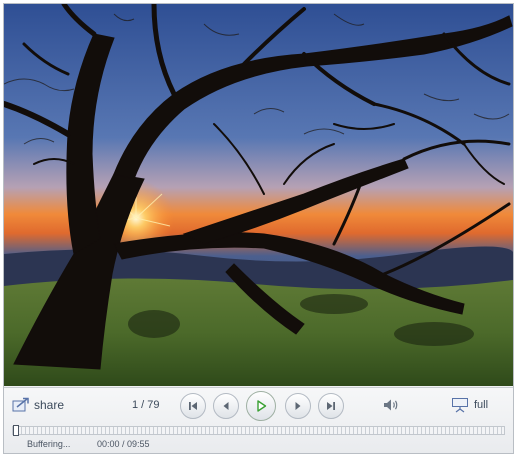 This screenshot has width=517, height=457. I want to click on progress-bar, so click(258, 430).